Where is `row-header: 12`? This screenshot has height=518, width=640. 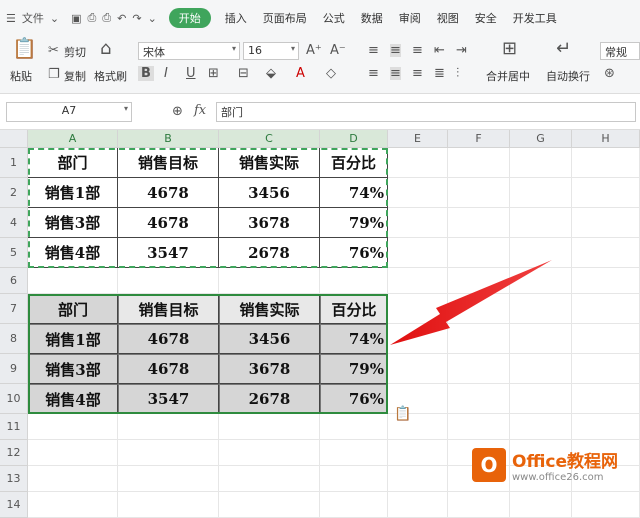 row-header: 12 is located at coordinates (14, 453).